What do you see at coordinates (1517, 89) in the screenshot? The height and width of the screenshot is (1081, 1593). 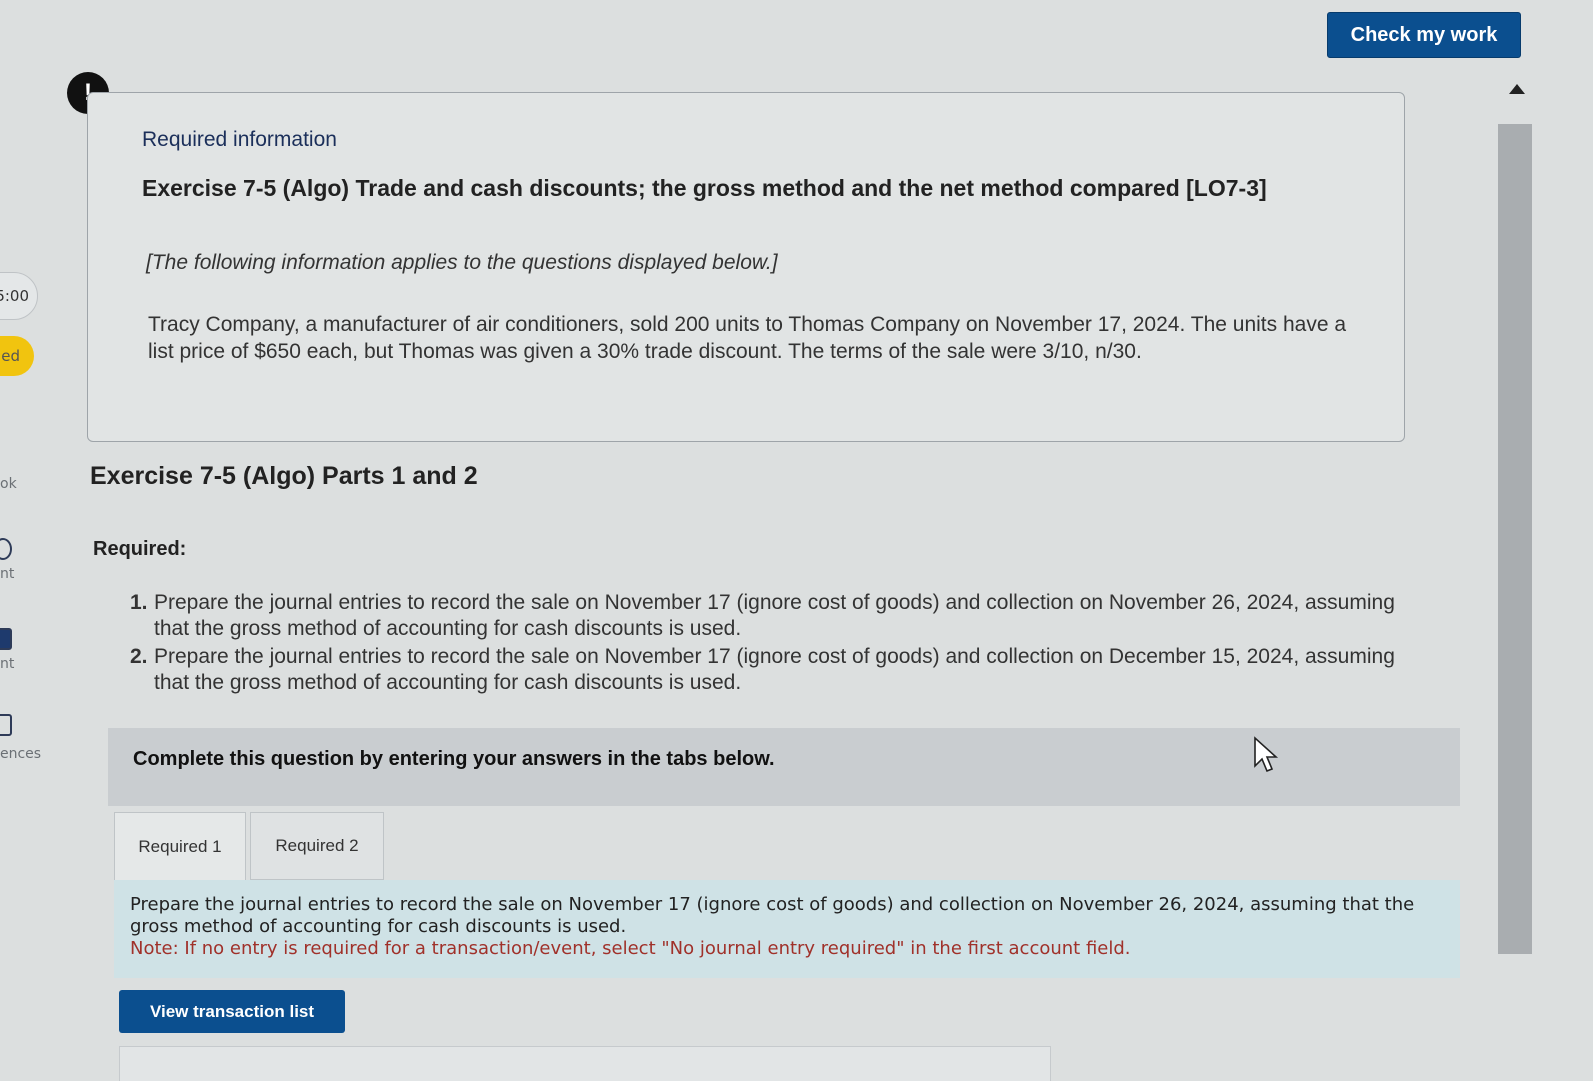 I see `scroll-up-arrow-icon` at bounding box center [1517, 89].